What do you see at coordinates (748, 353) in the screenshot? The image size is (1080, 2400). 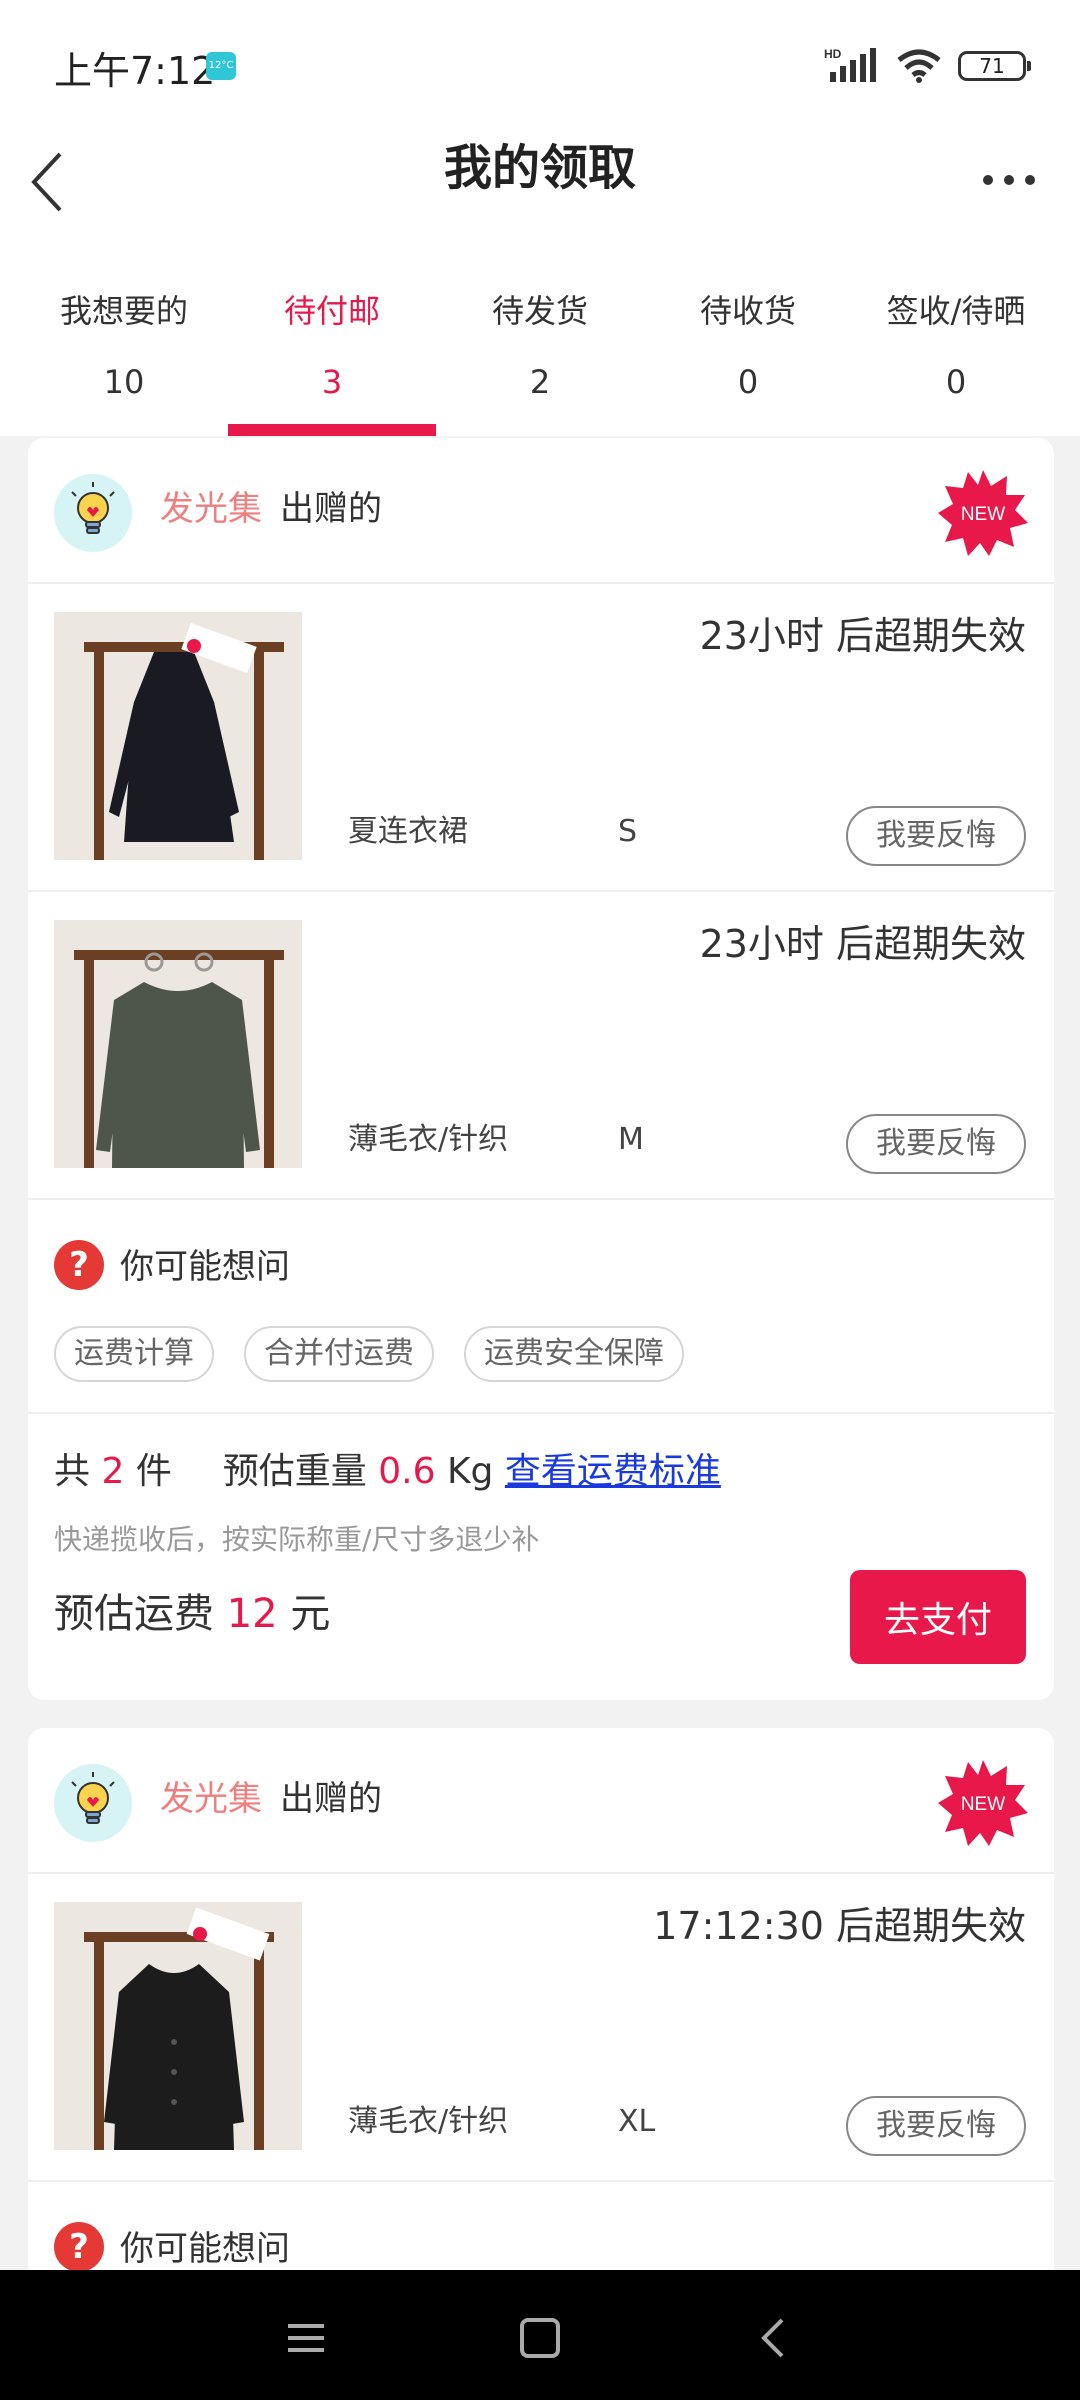 I see `tab-pending-receipt: 待收货 0` at bounding box center [748, 353].